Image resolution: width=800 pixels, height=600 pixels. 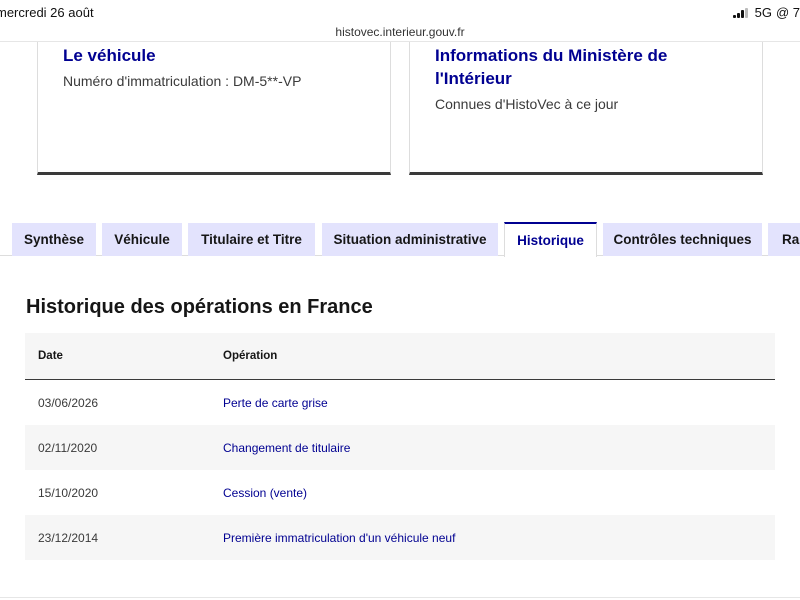 What do you see at coordinates (199, 307) in the screenshot?
I see `page-title: Historique des opérations en France` at bounding box center [199, 307].